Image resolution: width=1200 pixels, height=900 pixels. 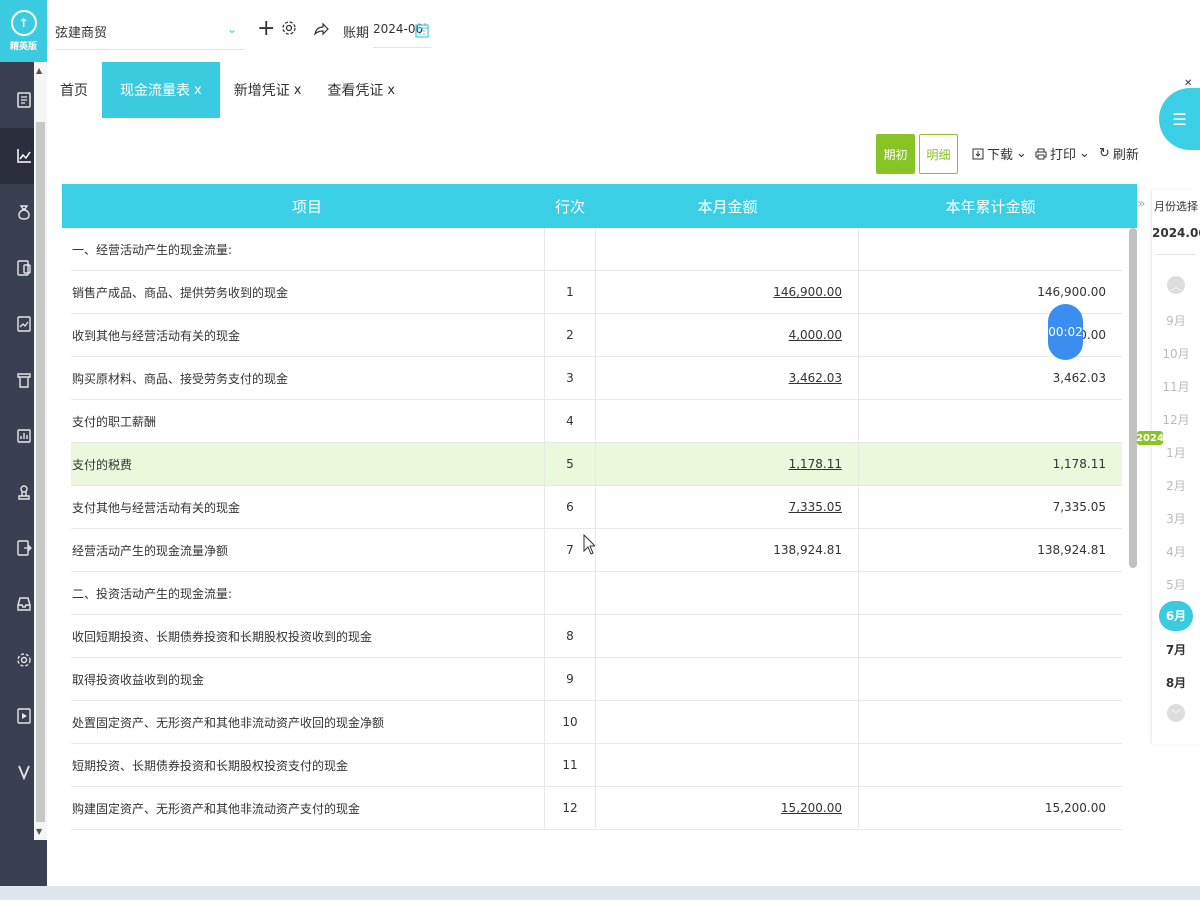 I want to click on table-row: 支付的职工薪酬 4, so click(x=596, y=421).